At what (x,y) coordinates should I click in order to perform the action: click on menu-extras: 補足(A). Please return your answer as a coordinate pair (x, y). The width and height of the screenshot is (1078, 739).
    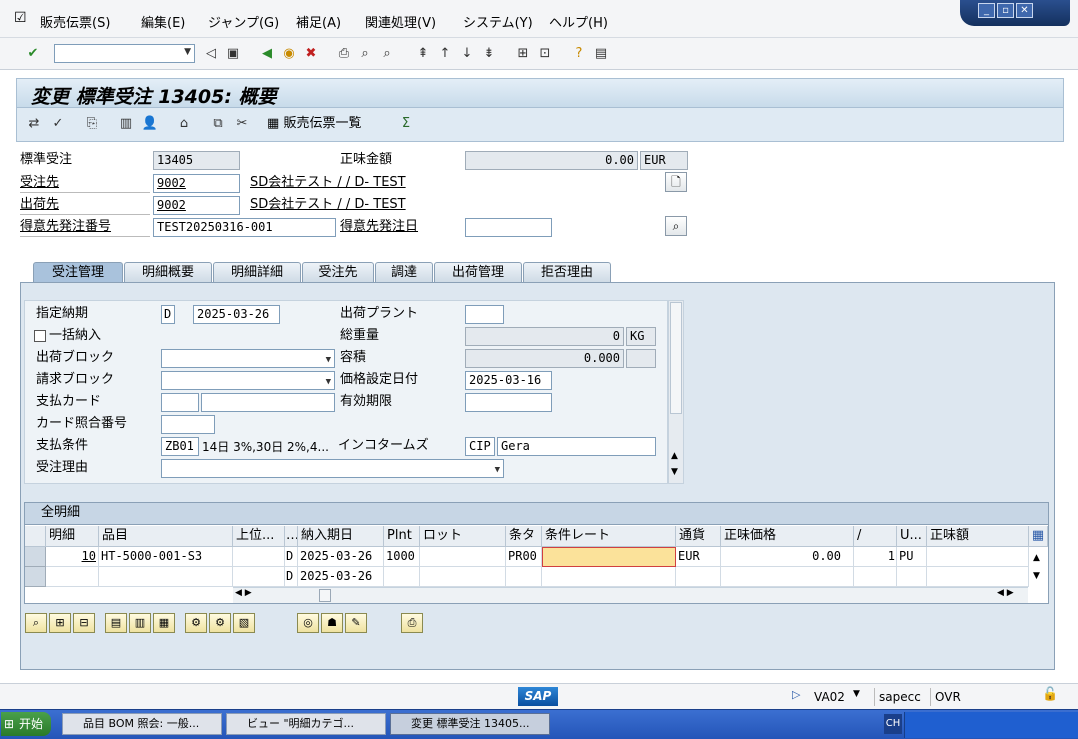
    Looking at the image, I should click on (318, 21).